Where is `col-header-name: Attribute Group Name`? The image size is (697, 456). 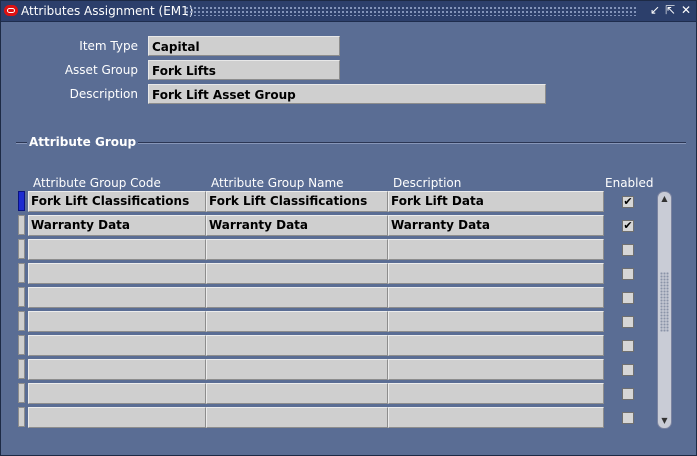 col-header-name: Attribute Group Name is located at coordinates (277, 183).